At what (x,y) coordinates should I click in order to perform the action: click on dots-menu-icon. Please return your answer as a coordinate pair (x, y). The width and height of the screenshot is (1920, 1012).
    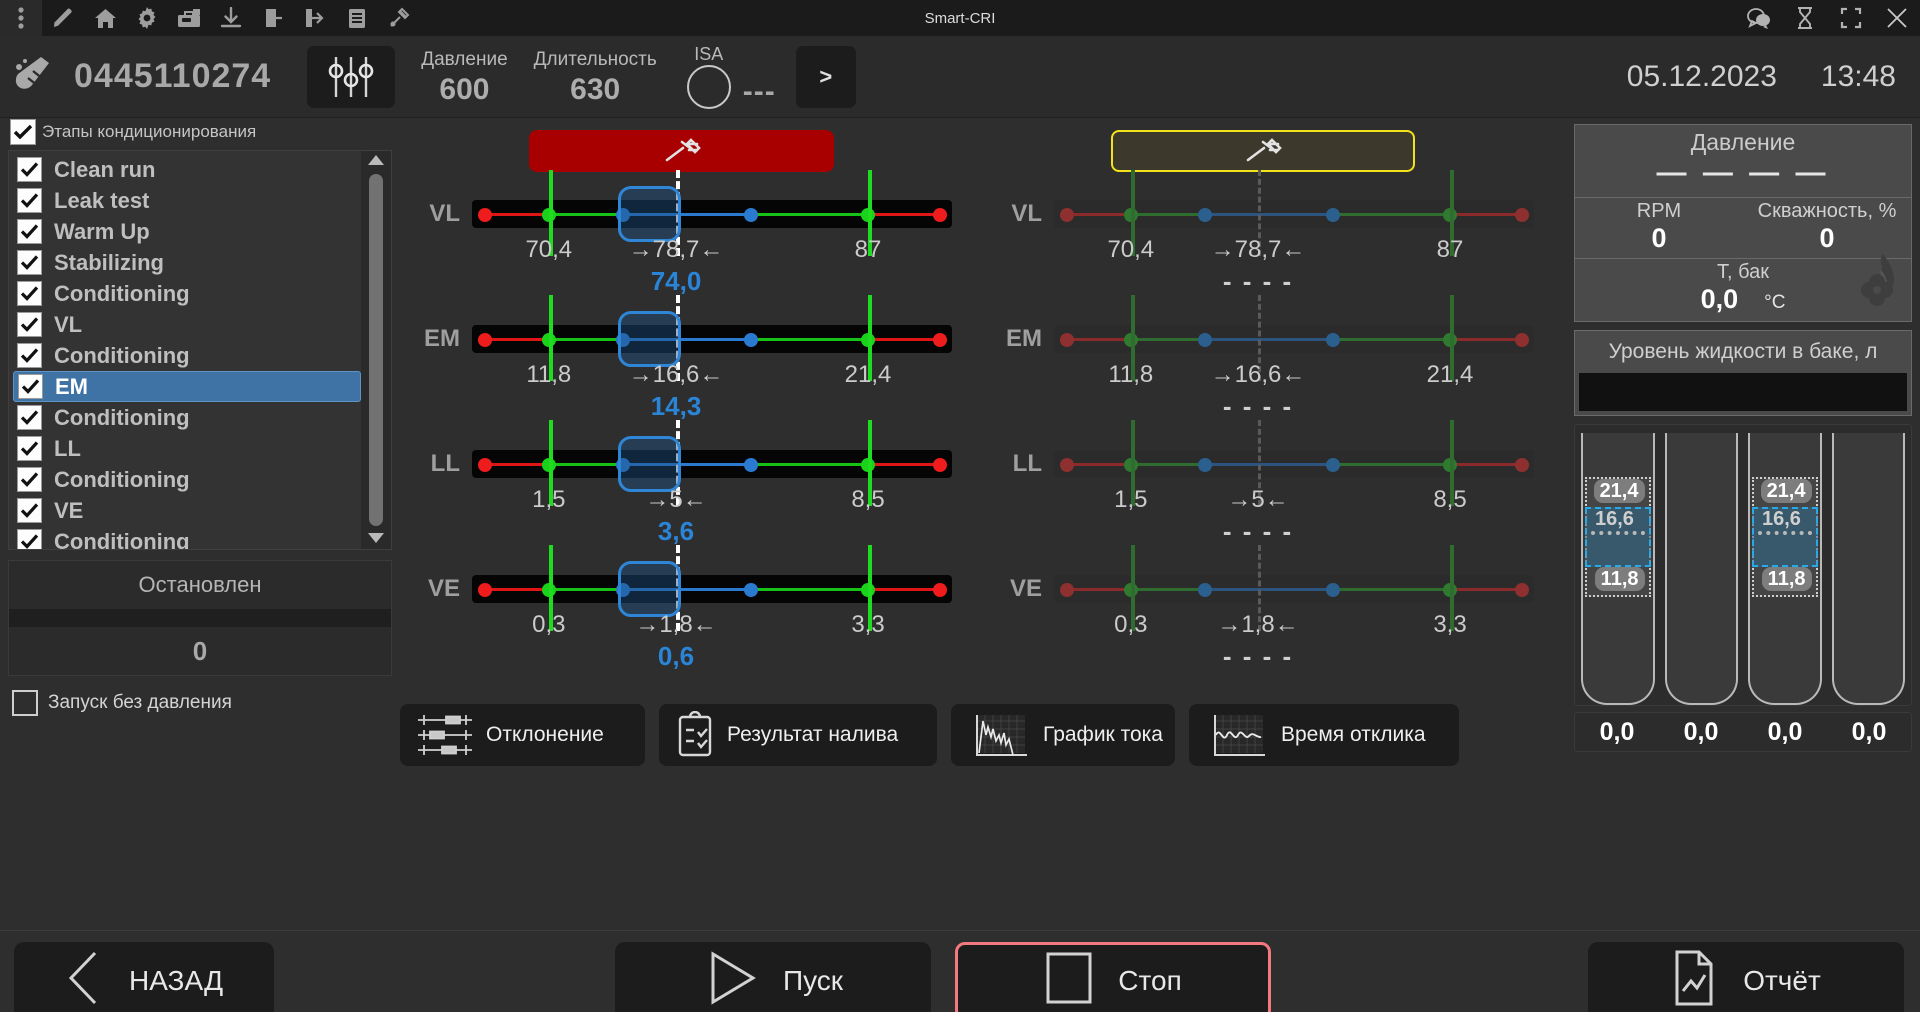
    Looking at the image, I should click on (21, 18).